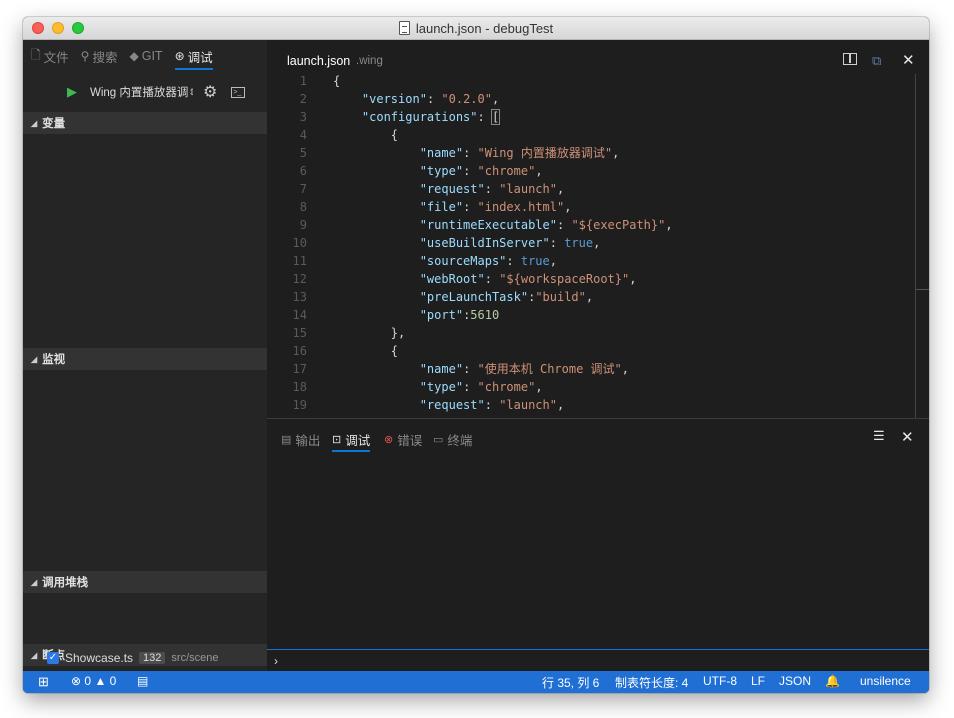  What do you see at coordinates (152, 56) in the screenshot?
I see `tab-git-label: GIT` at bounding box center [152, 56].